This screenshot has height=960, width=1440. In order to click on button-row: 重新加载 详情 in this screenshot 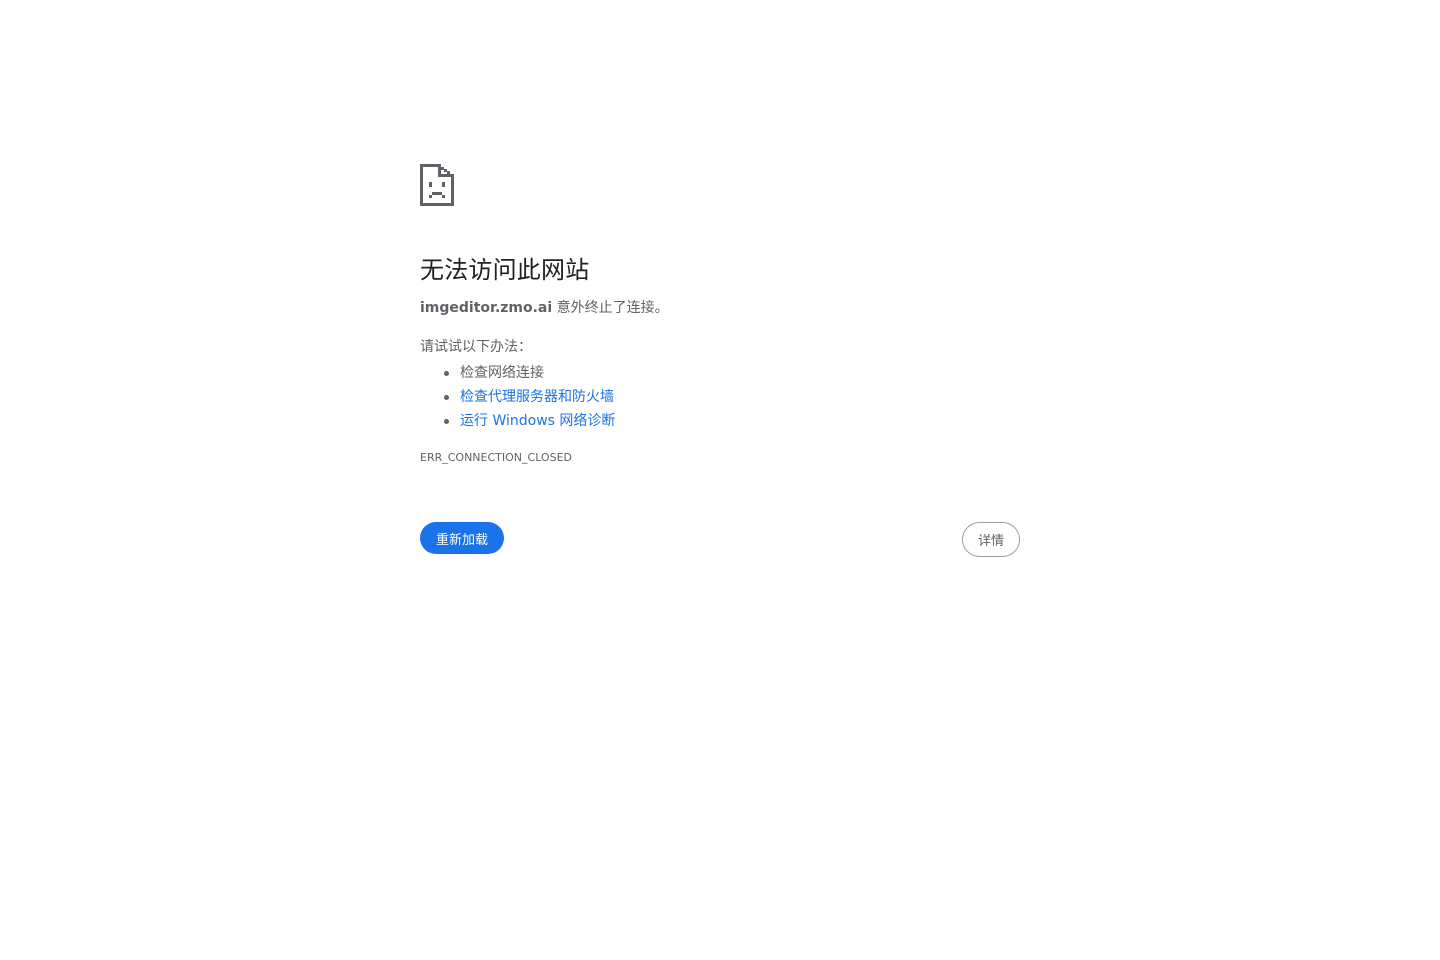, I will do `click(720, 540)`.